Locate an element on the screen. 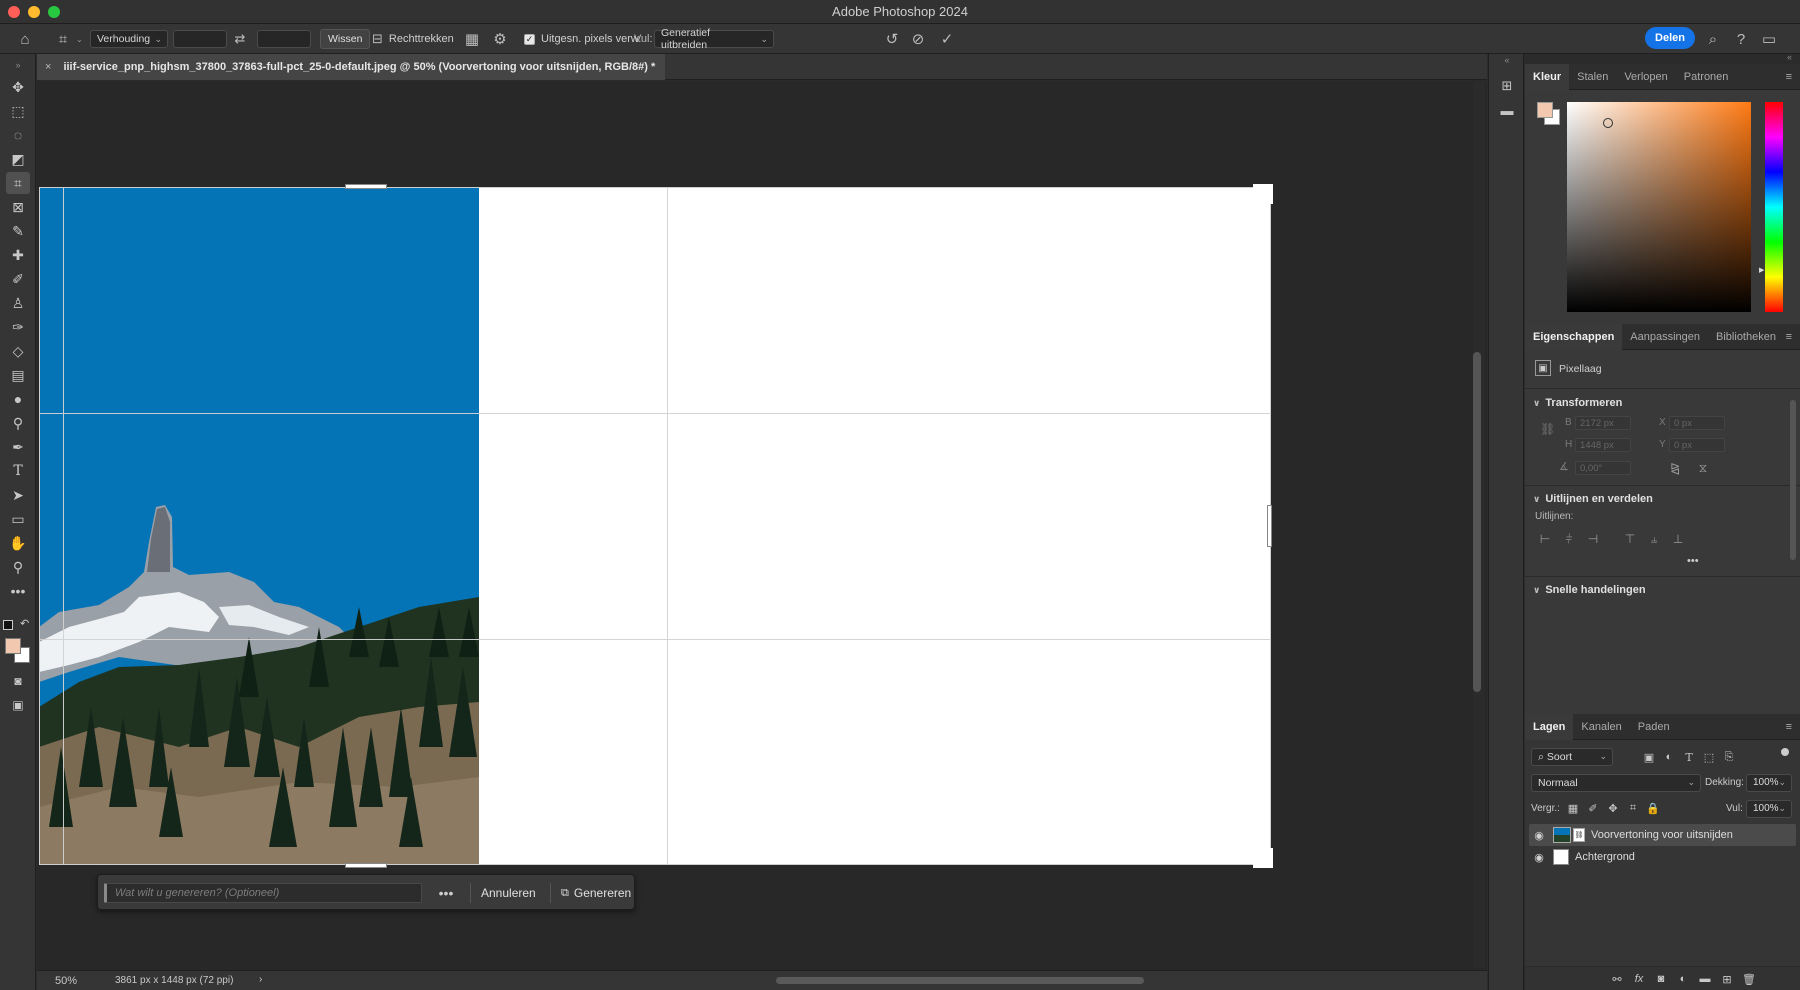 The image size is (1800, 990). align-top-icon: ⊤ is located at coordinates (1630, 539).